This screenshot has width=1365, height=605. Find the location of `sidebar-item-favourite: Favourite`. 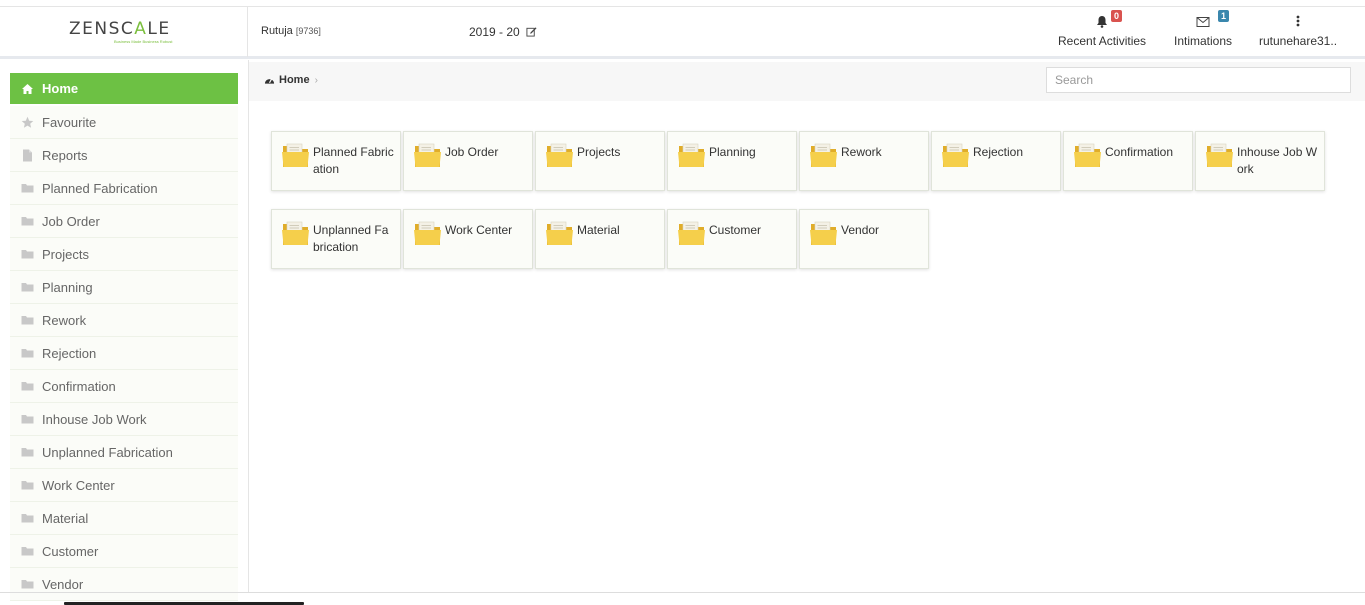

sidebar-item-favourite: Favourite is located at coordinates (124, 122).